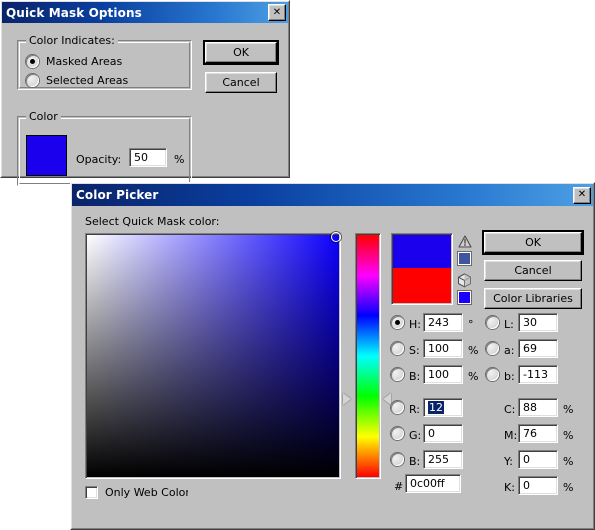 This screenshot has height=530, width=595. I want to click on quick-mask-title: Quick Mask Options, so click(74, 12).